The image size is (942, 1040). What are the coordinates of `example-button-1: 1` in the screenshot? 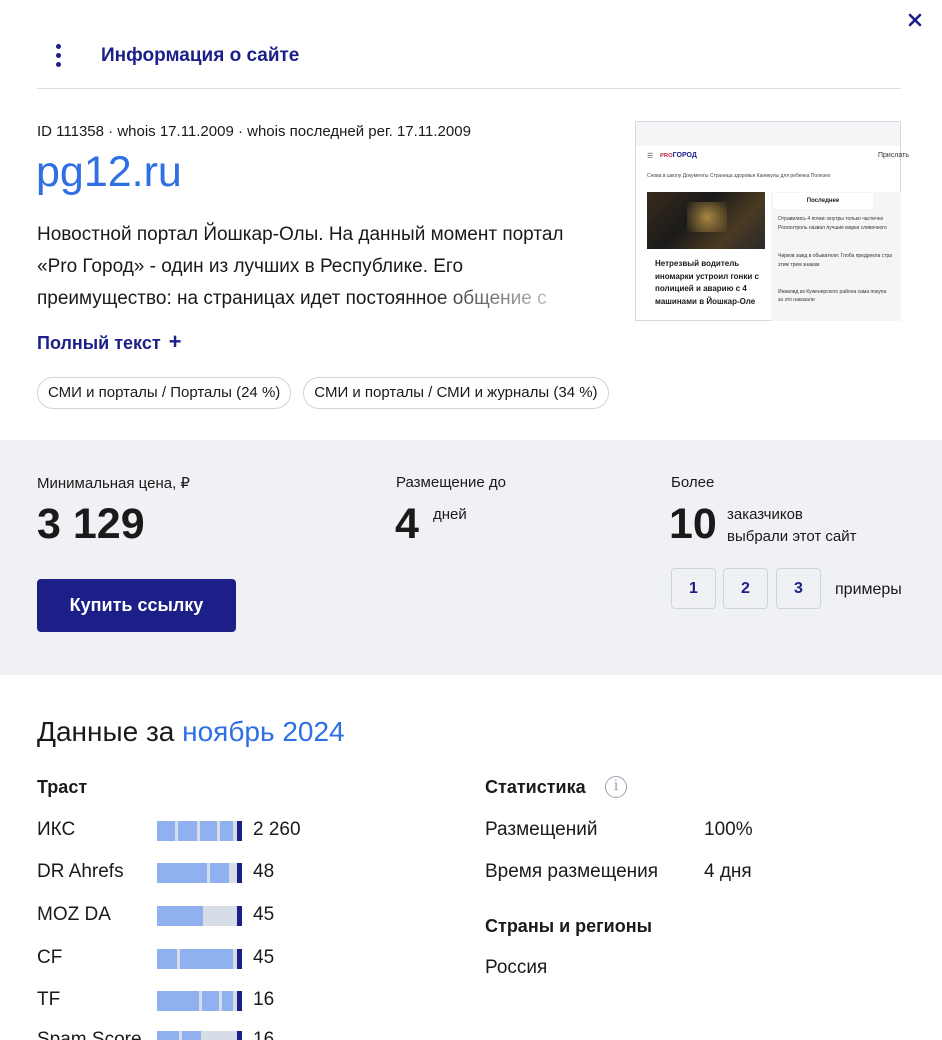 It's located at (693, 588).